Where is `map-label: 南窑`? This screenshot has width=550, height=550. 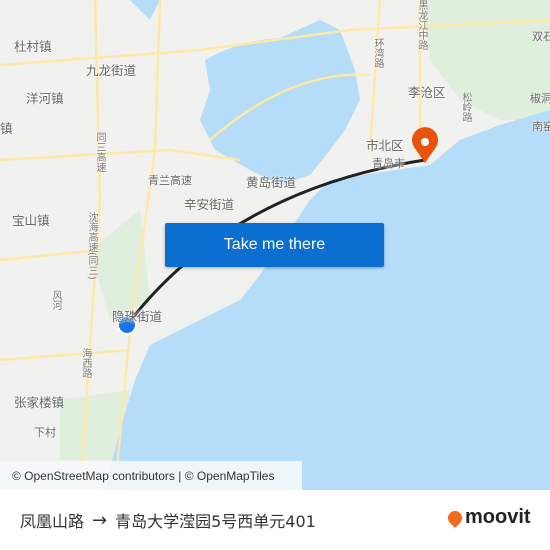
map-label: 南窑 is located at coordinates (541, 126).